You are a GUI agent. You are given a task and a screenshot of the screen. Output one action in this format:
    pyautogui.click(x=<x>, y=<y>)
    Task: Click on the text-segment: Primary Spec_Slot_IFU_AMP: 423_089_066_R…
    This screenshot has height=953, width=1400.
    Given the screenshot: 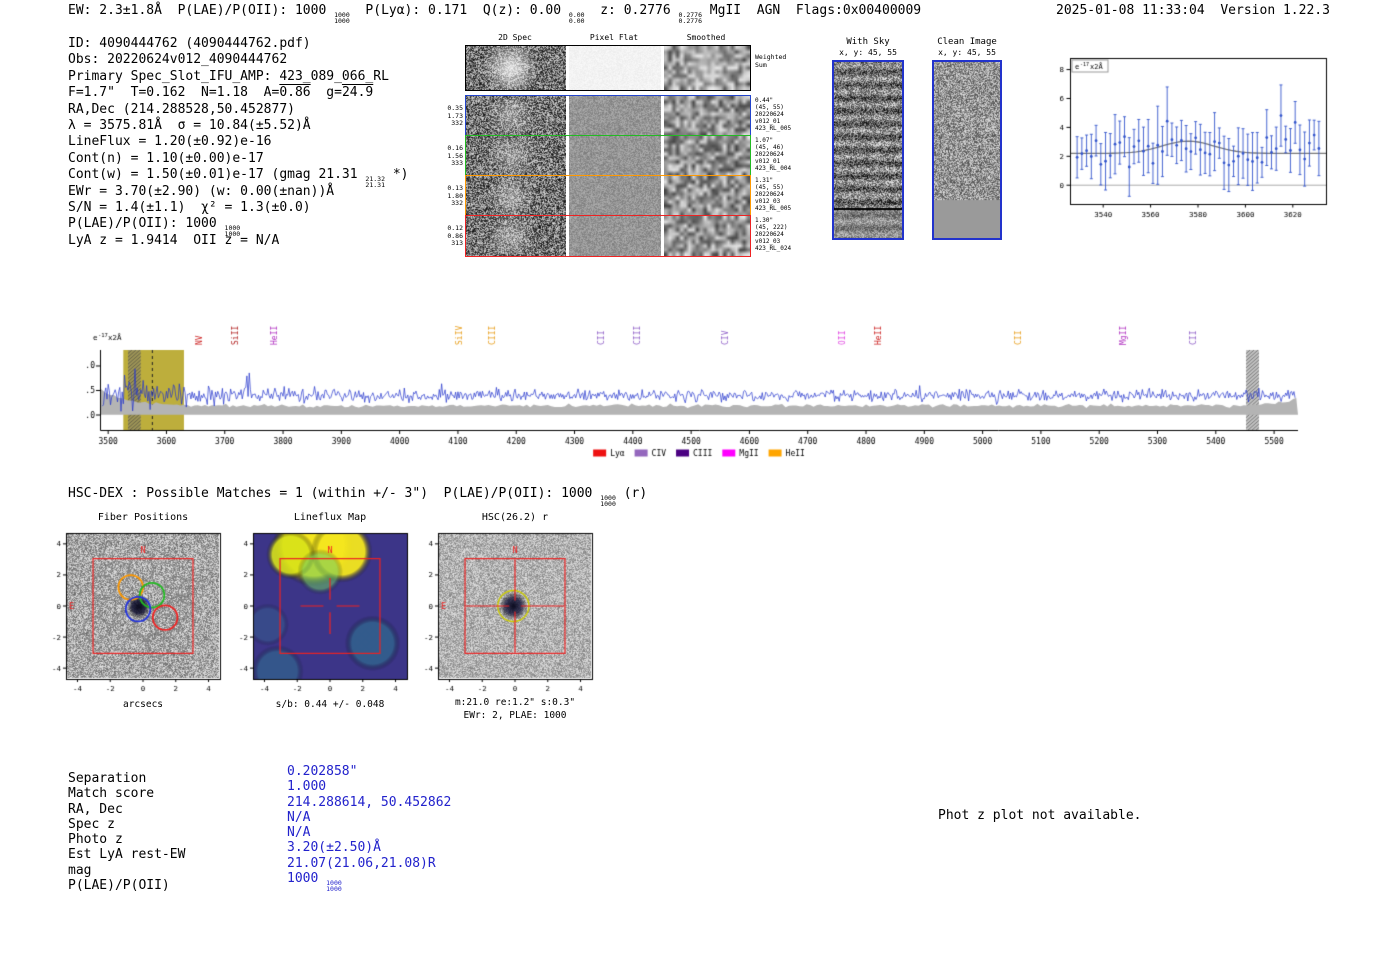 What is the action you would take?
    pyautogui.click(x=228, y=76)
    